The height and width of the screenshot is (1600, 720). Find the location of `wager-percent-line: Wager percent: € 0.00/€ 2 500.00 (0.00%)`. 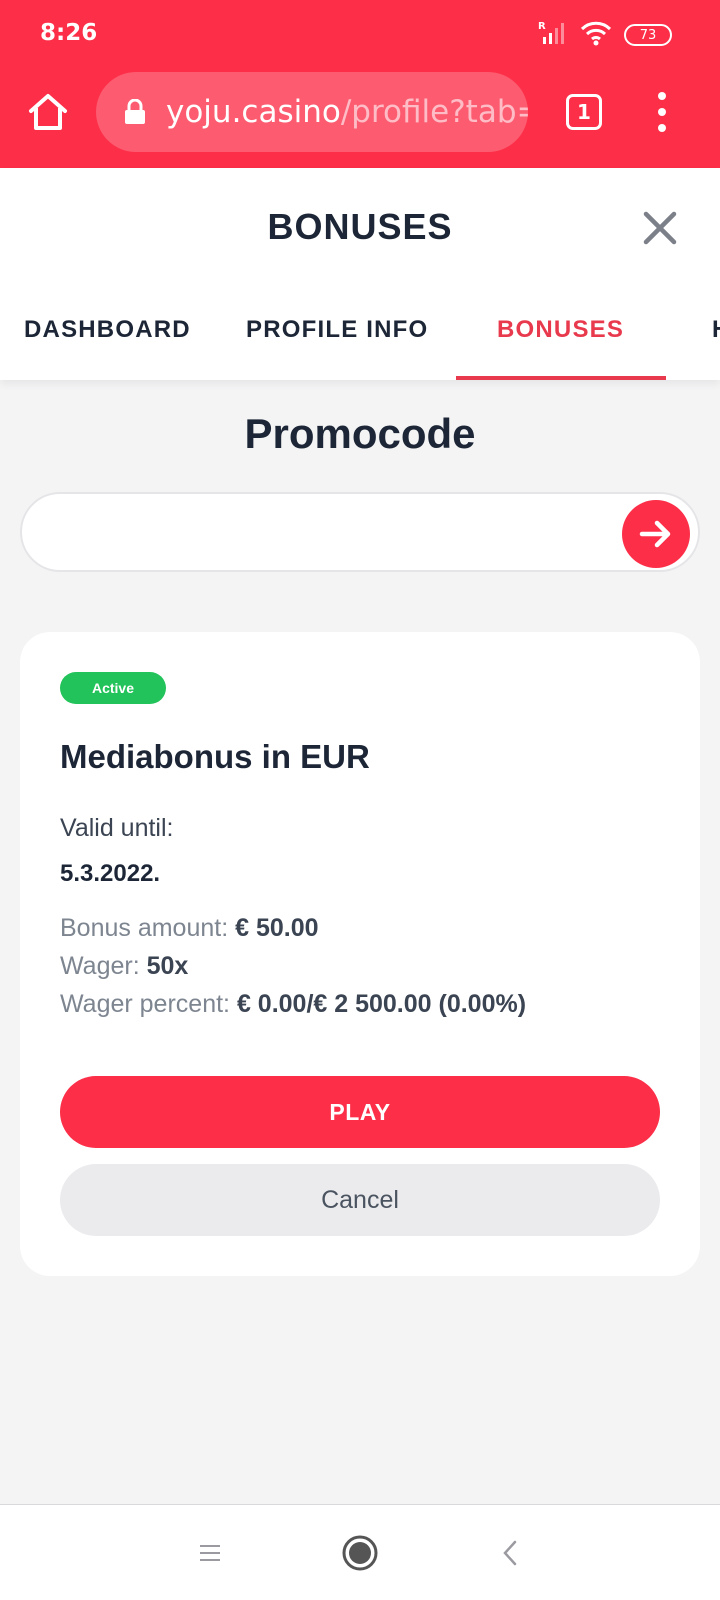

wager-percent-line: Wager percent: € 0.00/€ 2 500.00 (0.00%) is located at coordinates (293, 1004).